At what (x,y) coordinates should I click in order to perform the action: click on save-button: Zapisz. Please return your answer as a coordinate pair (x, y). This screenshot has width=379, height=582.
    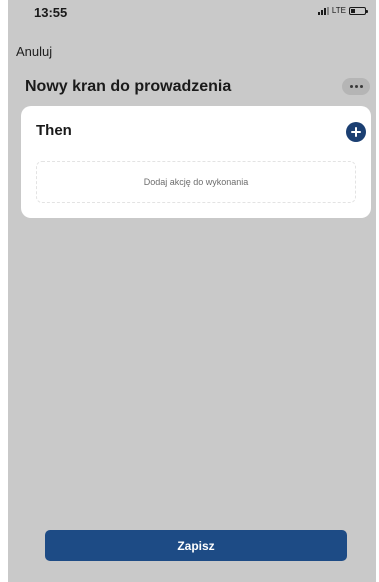
    Looking at the image, I should click on (196, 545).